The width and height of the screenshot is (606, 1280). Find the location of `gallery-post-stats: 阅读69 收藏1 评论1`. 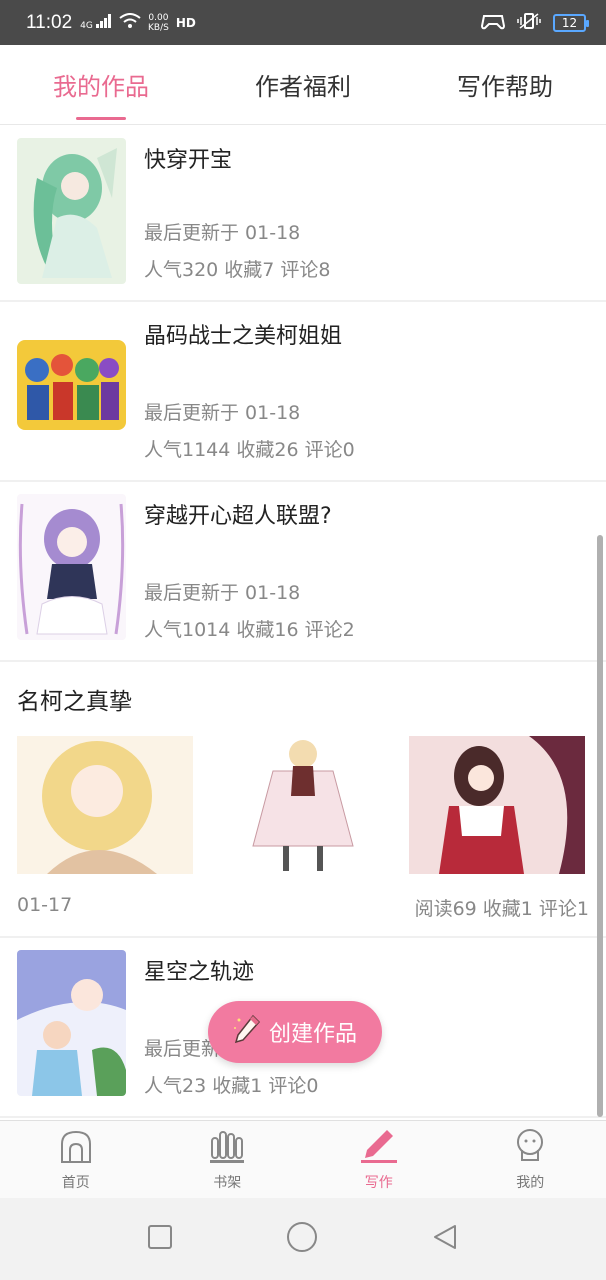

gallery-post-stats: 阅读69 收藏1 评论1 is located at coordinates (501, 909).